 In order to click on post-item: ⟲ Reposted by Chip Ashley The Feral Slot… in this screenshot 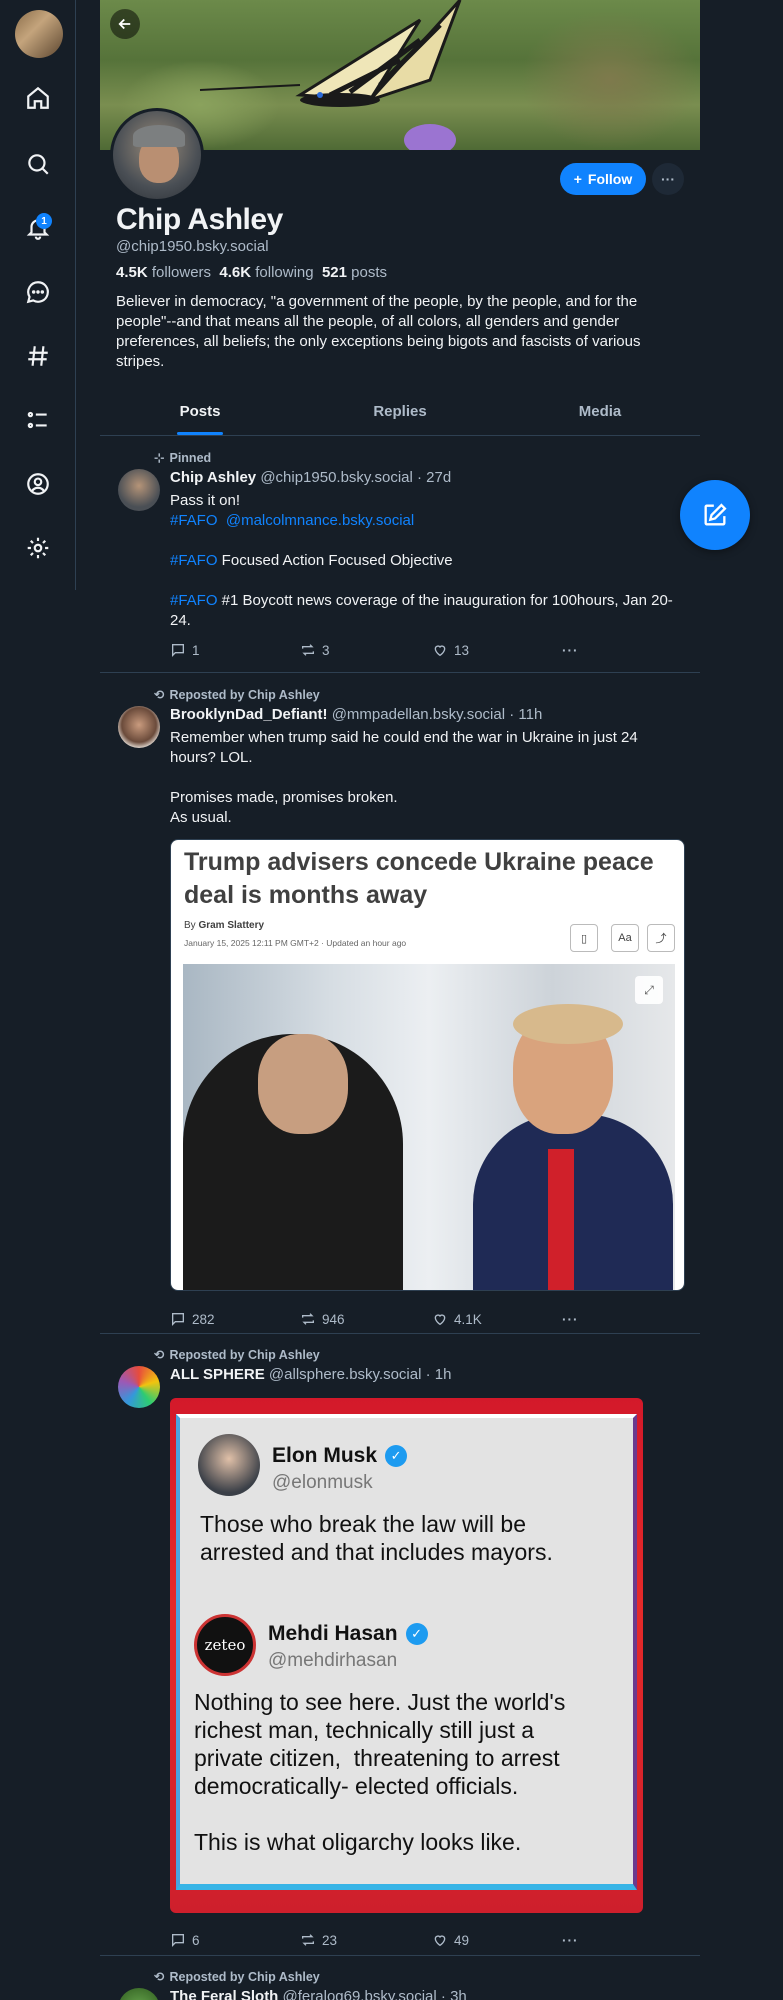, I will do `click(400, 1978)`.